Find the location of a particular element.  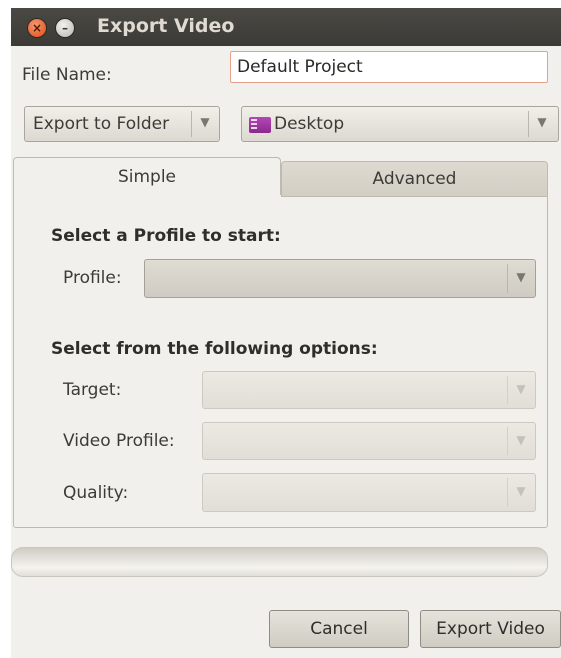

close-icon: × is located at coordinates (37, 28).